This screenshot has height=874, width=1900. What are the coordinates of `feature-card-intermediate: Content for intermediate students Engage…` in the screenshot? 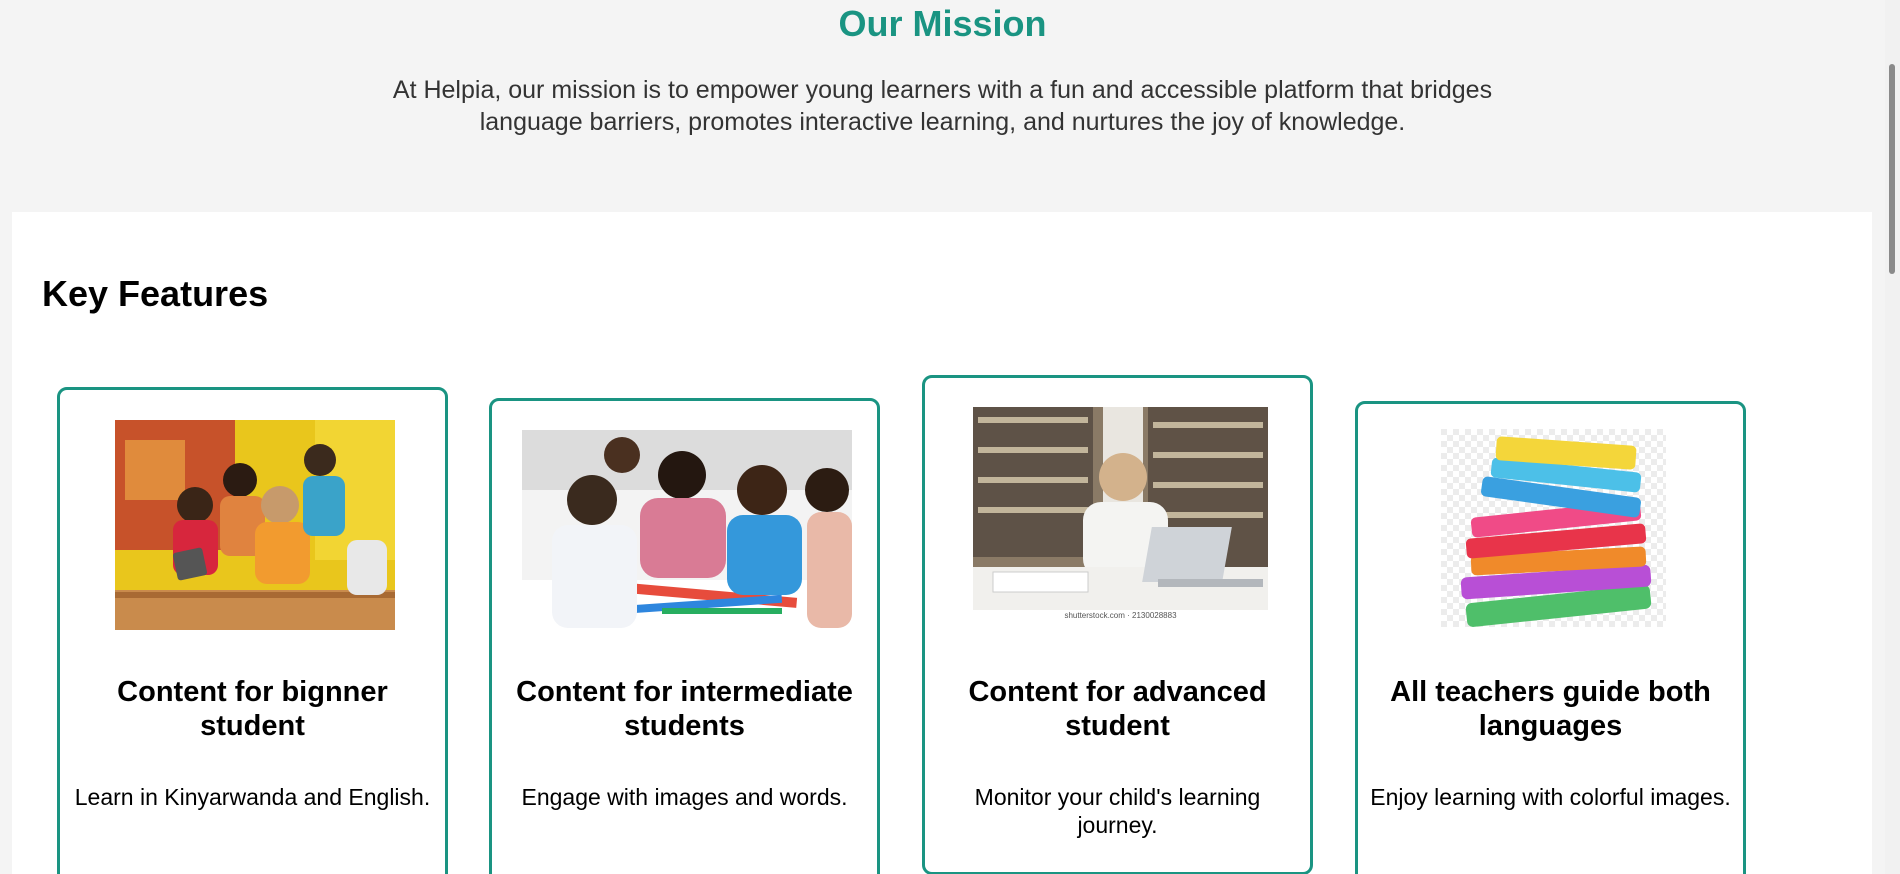 It's located at (684, 636).